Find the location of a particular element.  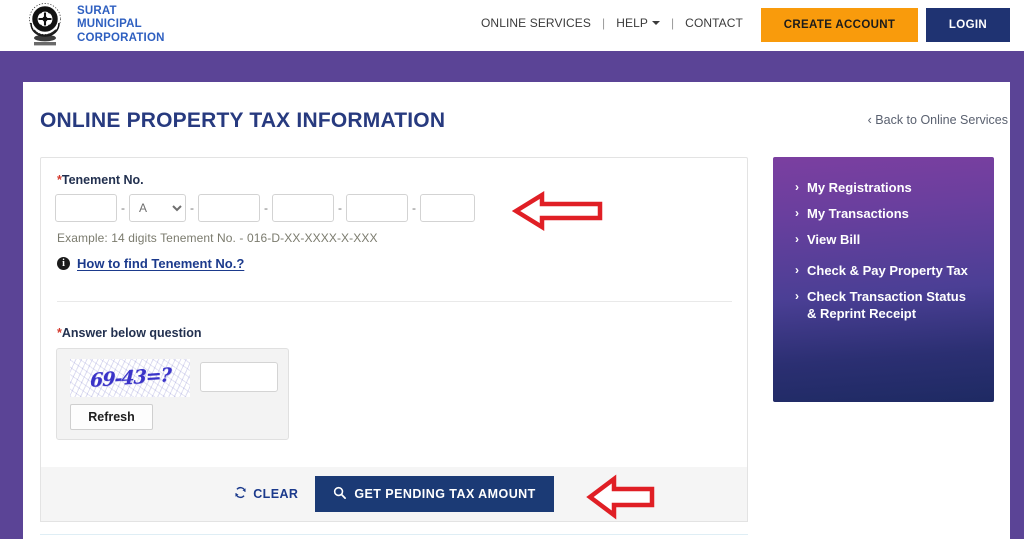

brand-line-3: CORPORATION is located at coordinates (121, 37).